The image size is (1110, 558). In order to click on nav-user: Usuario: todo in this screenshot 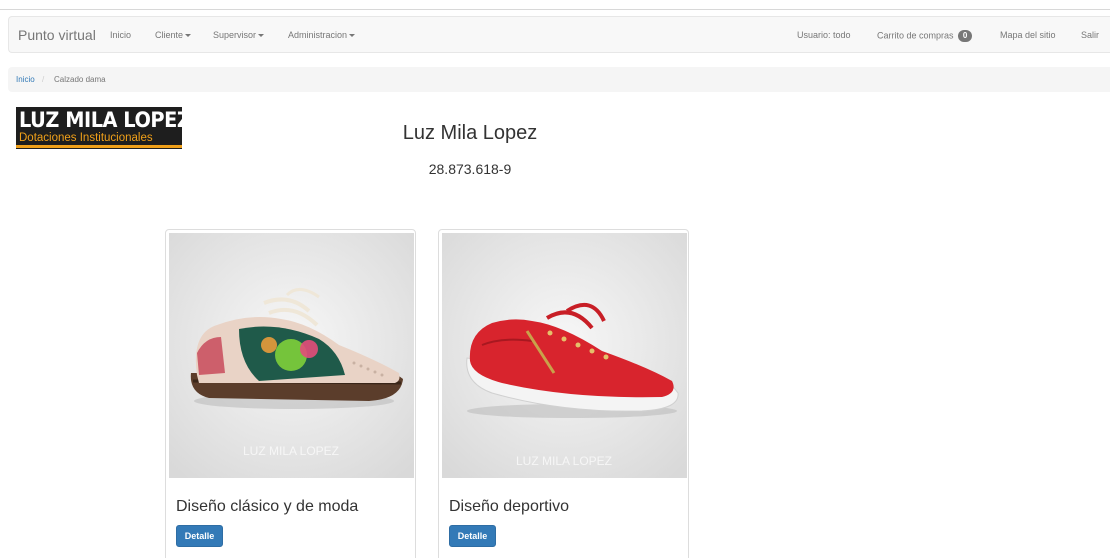, I will do `click(824, 35)`.